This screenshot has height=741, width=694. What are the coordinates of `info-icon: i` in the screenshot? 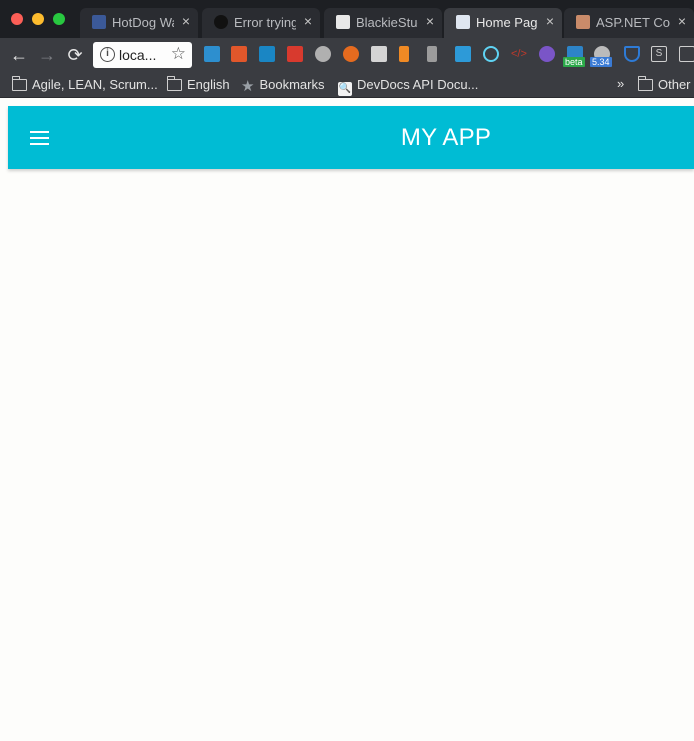 It's located at (107, 54).